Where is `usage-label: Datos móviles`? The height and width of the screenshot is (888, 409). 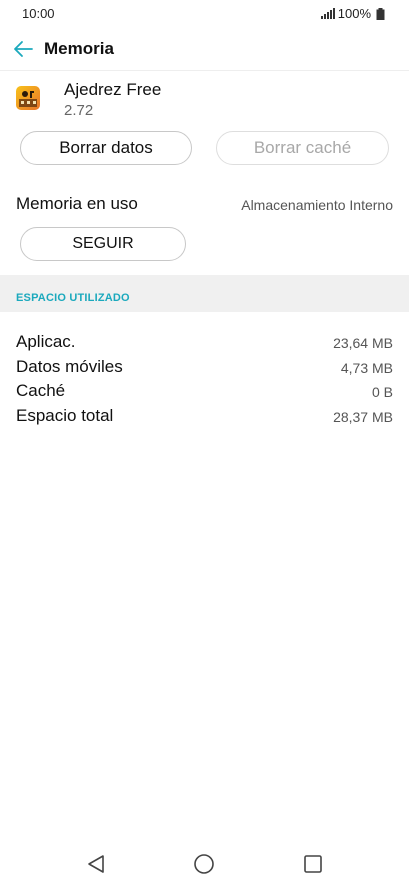
usage-label: Datos móviles is located at coordinates (69, 366).